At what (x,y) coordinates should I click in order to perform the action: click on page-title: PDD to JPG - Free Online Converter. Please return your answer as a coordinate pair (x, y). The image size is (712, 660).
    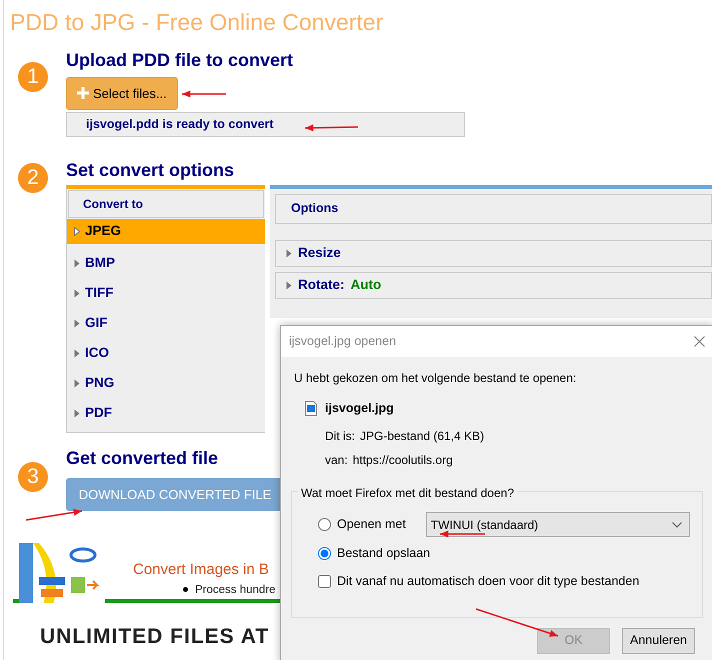
    Looking at the image, I should click on (197, 21).